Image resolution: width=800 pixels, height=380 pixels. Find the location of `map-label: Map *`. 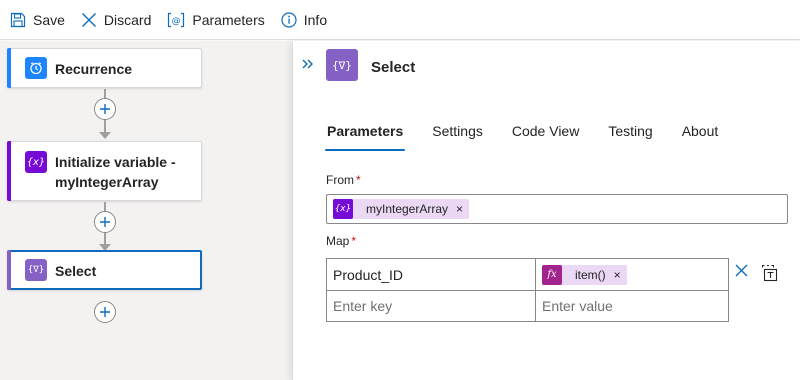

map-label: Map * is located at coordinates (341, 241).